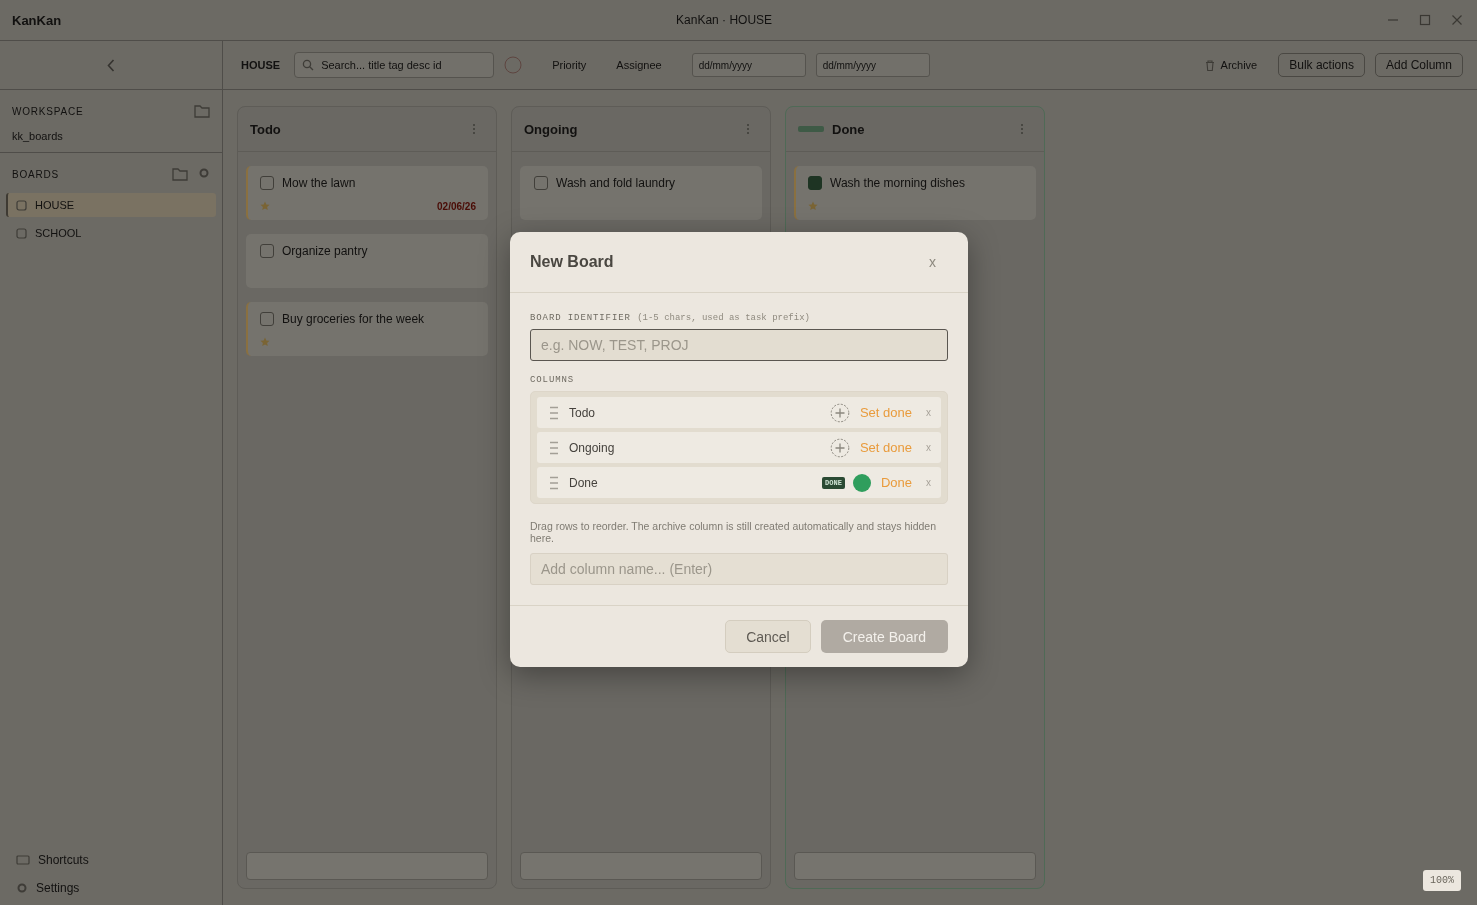 The width and height of the screenshot is (1477, 905). Describe the element at coordinates (58, 888) in the screenshot. I see `sidebar-link: Settings` at that location.